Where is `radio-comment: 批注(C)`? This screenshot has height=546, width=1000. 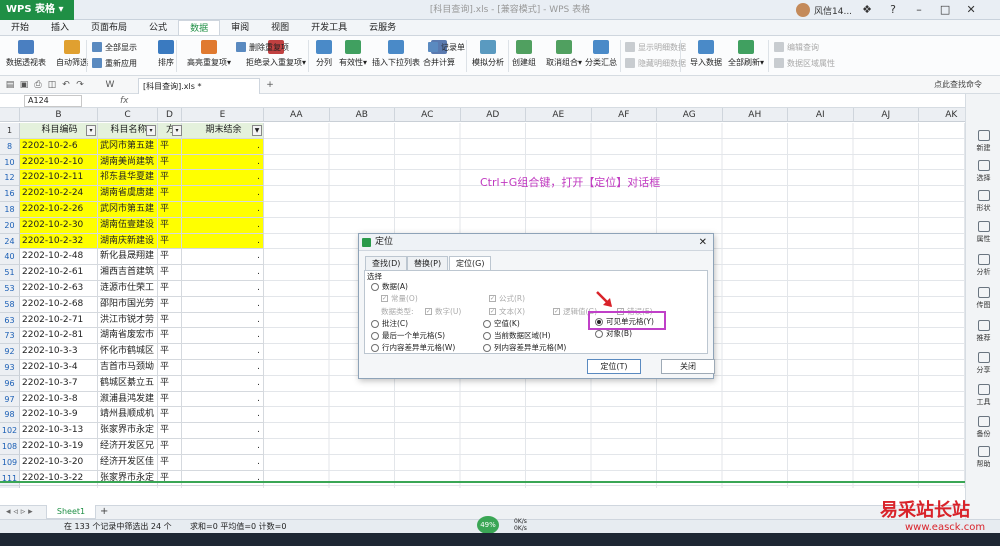
radio-comment: 批注(C) is located at coordinates (389, 323).